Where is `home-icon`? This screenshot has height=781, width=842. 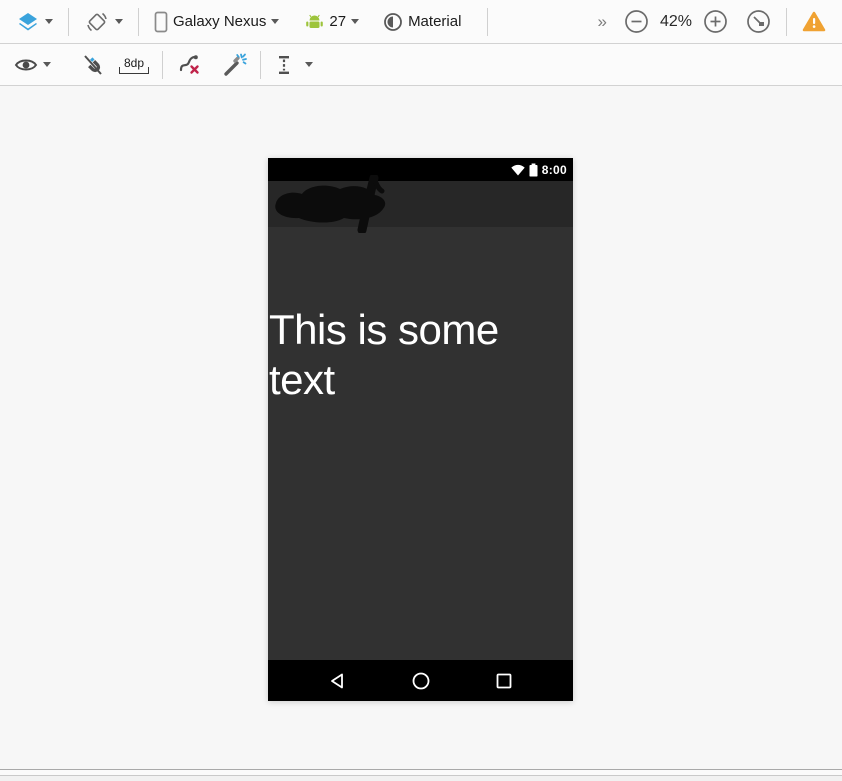 home-icon is located at coordinates (421, 681).